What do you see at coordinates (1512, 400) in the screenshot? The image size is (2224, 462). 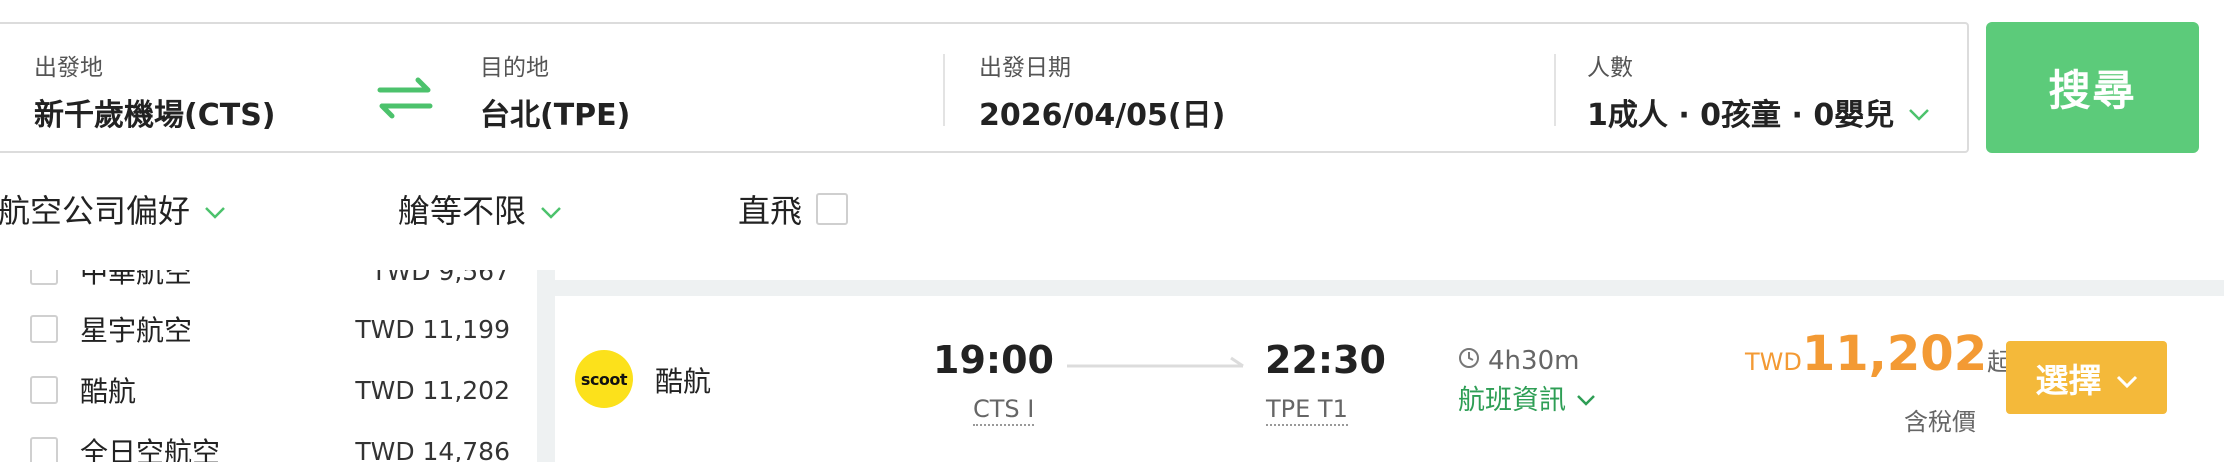 I see `flight-info-label: 航班資訊` at bounding box center [1512, 400].